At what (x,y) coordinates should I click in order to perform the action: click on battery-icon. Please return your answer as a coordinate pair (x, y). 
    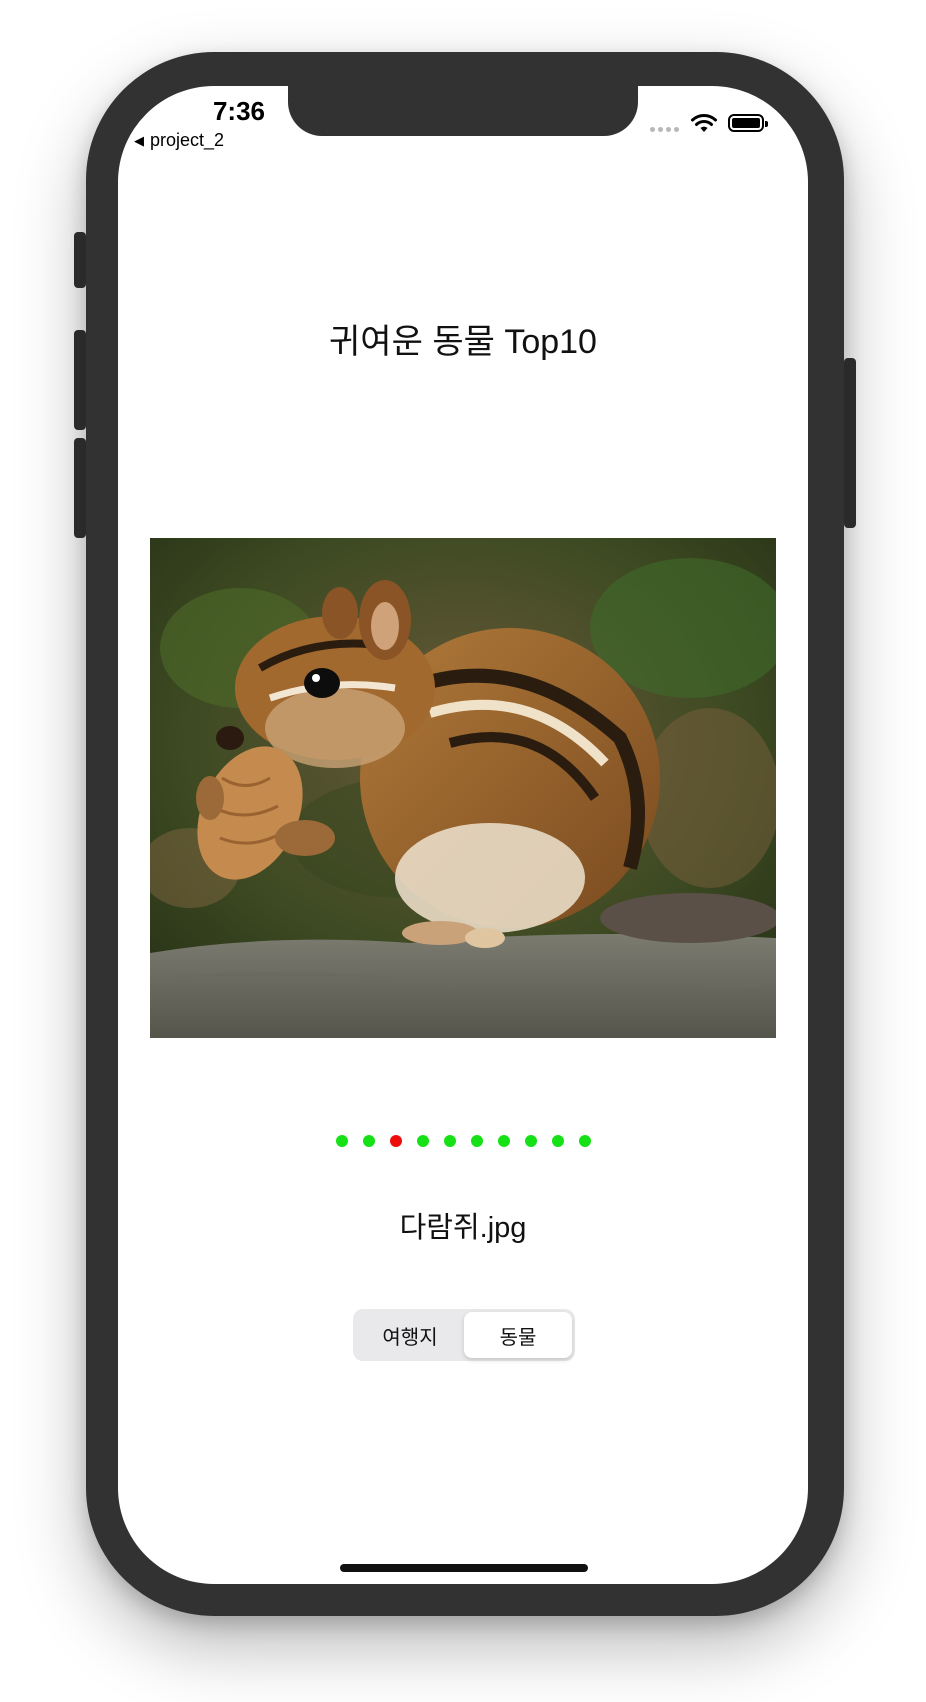
    Looking at the image, I should click on (748, 123).